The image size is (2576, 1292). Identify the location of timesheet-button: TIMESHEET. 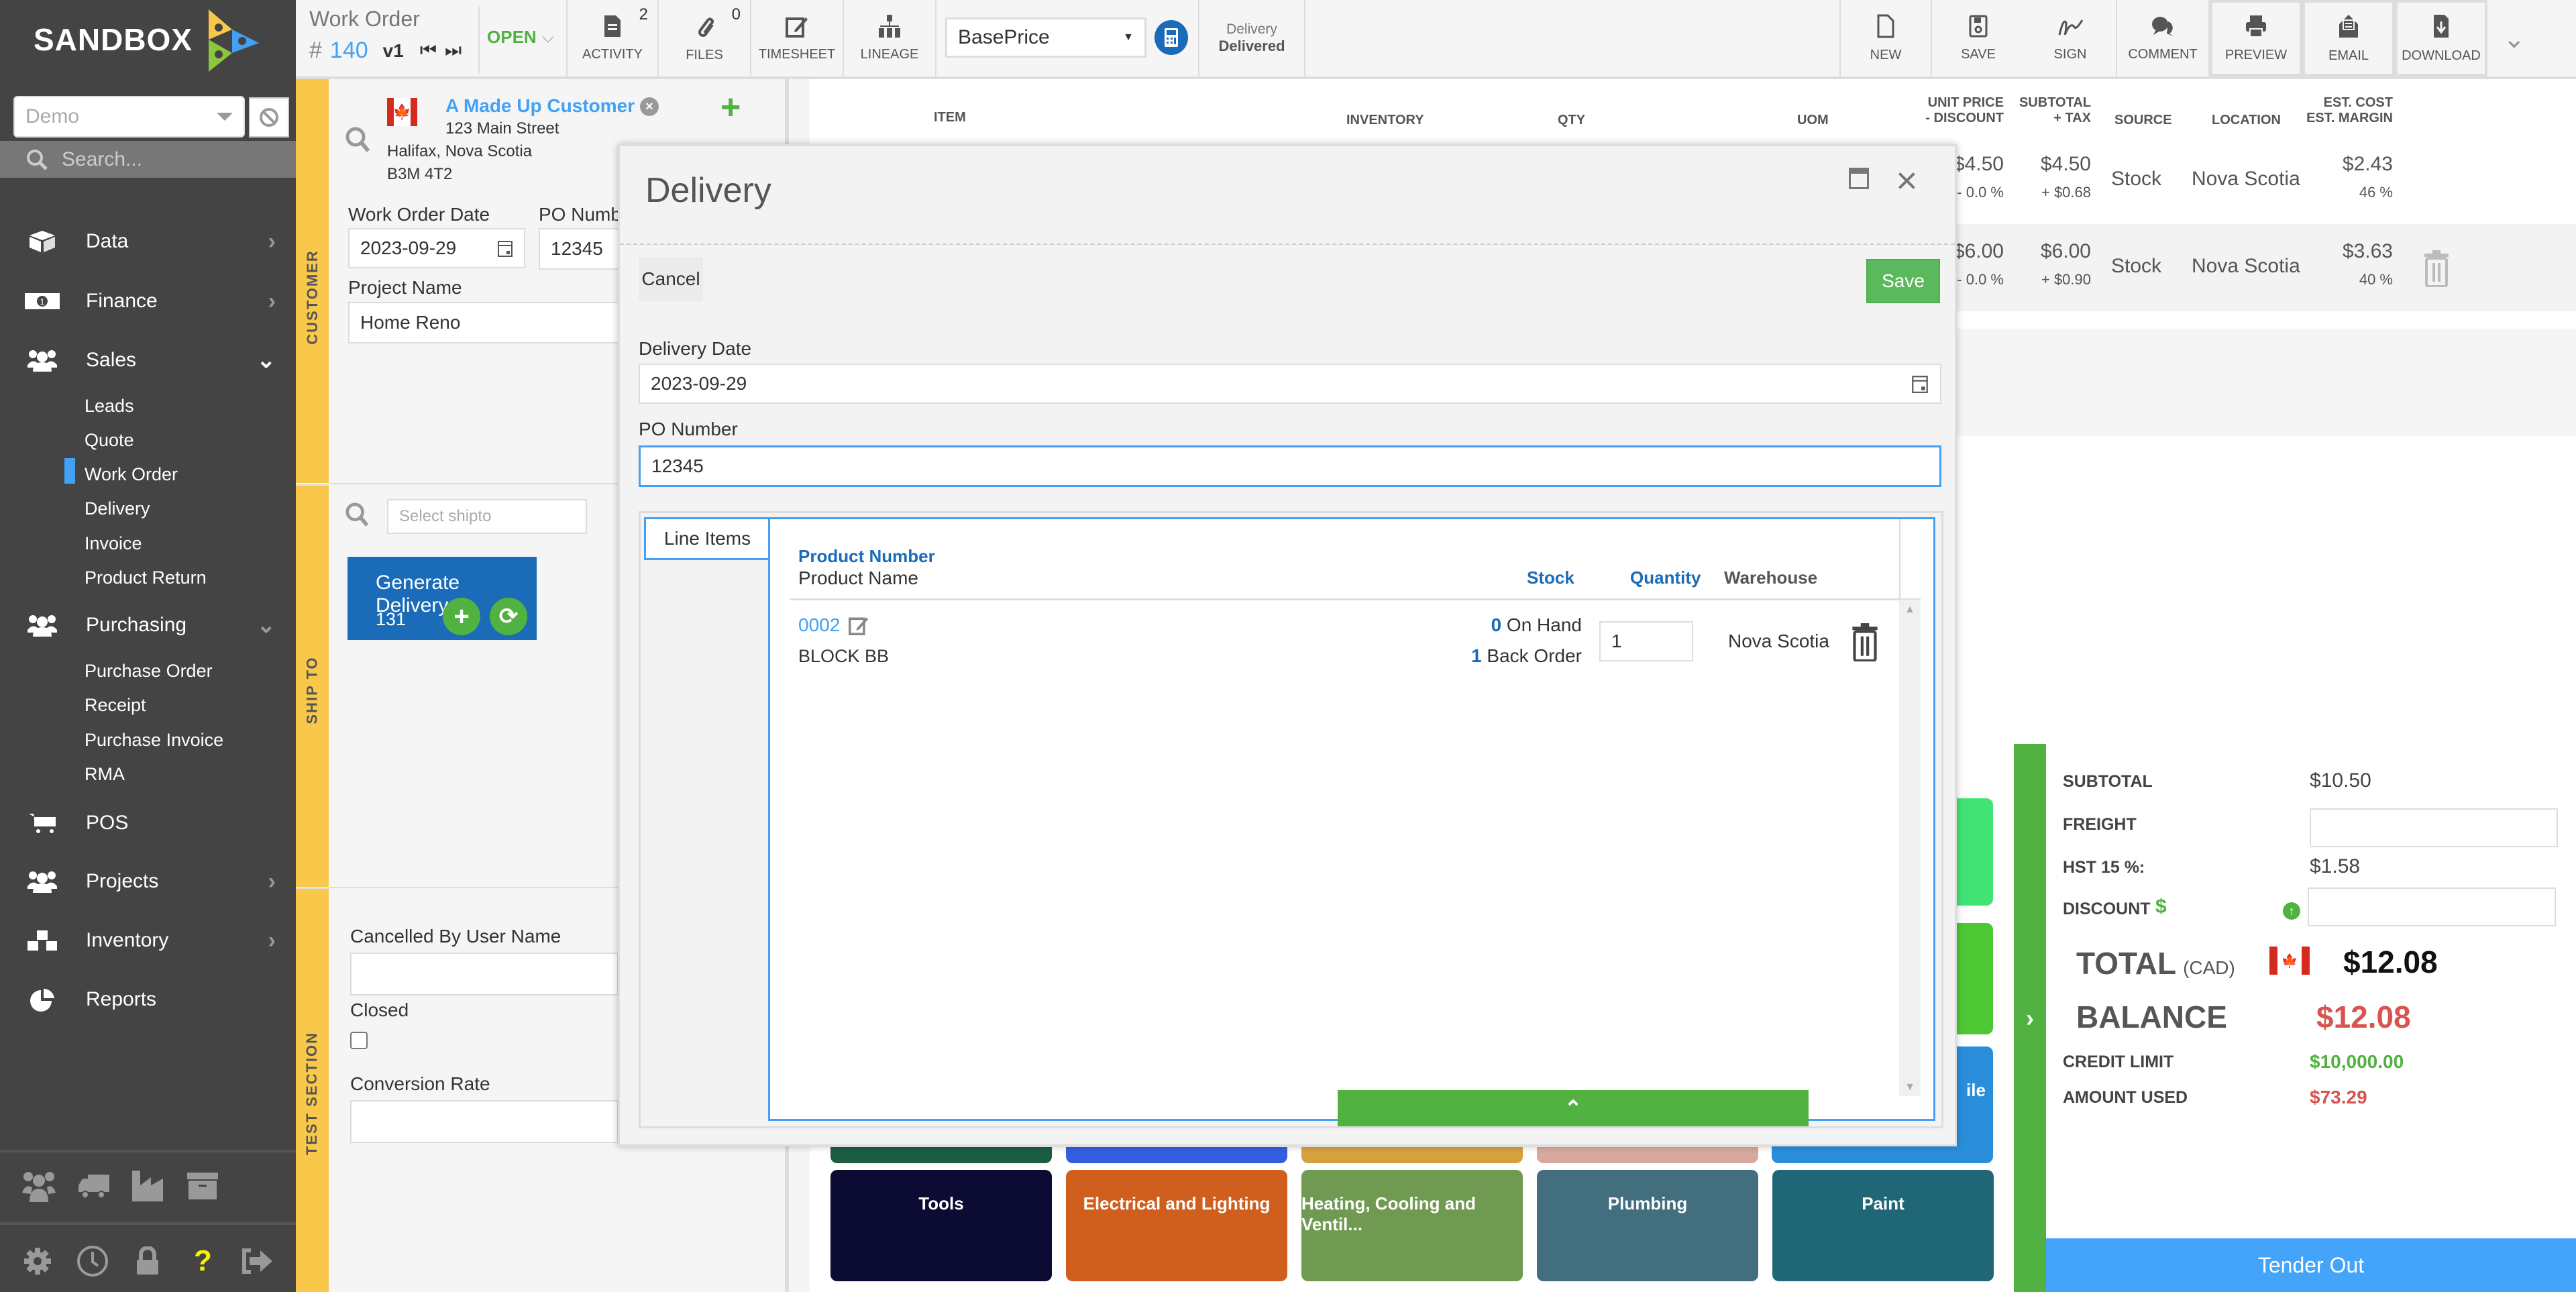
(797, 38).